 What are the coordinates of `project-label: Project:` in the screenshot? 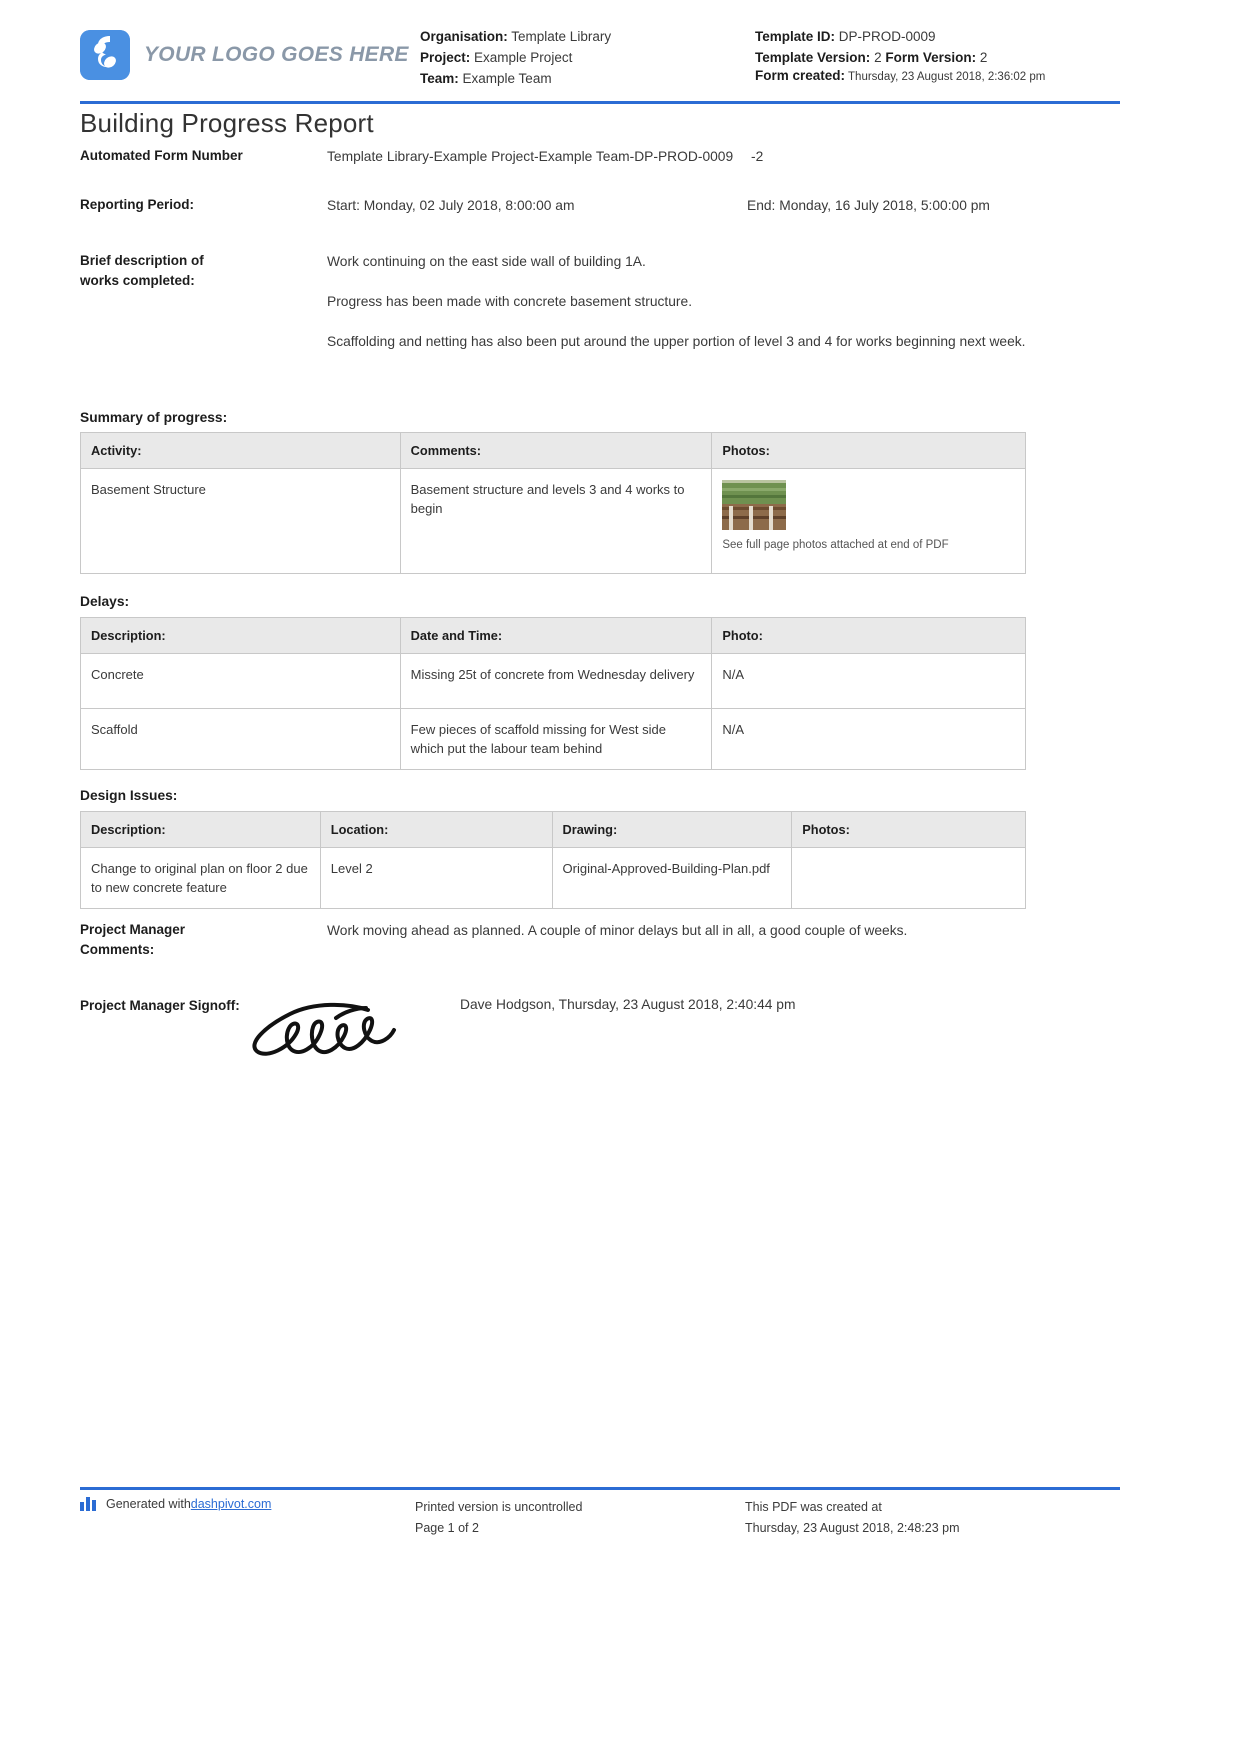 It's located at (445, 57).